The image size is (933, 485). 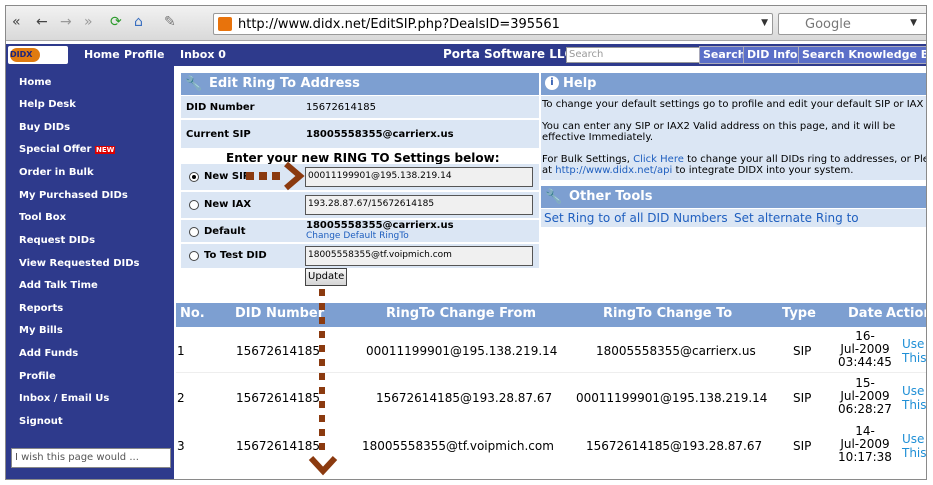 I want to click on row-to: 00011199901@195.138.219.14, so click(x=672, y=398).